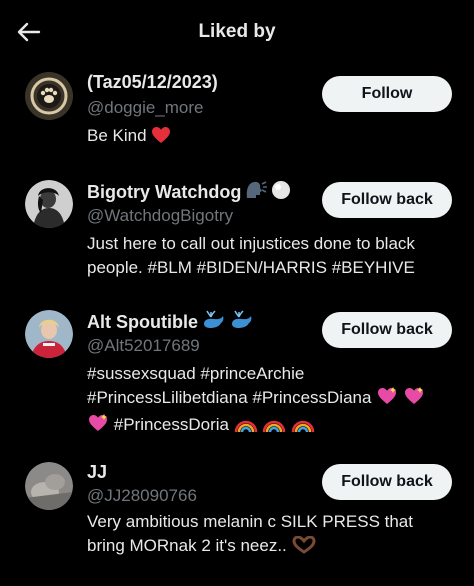 Image resolution: width=474 pixels, height=586 pixels. I want to click on white-circle-icon, so click(281, 192).